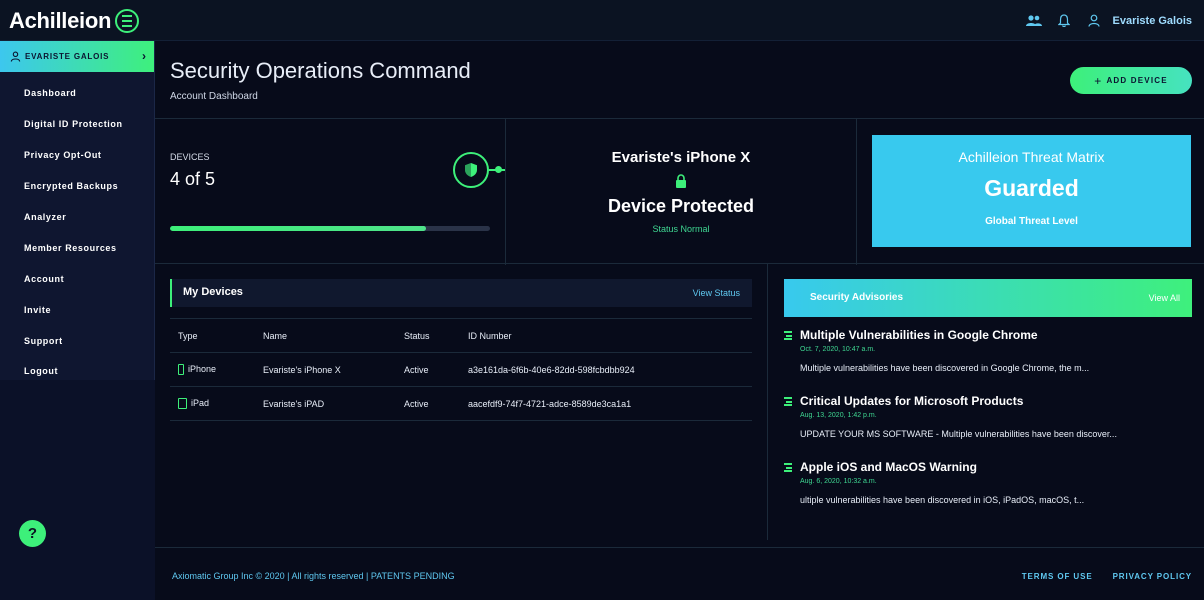 This screenshot has width=1204, height=600. Describe the element at coordinates (190, 157) in the screenshot. I see `devices-label: DEVICES` at that location.